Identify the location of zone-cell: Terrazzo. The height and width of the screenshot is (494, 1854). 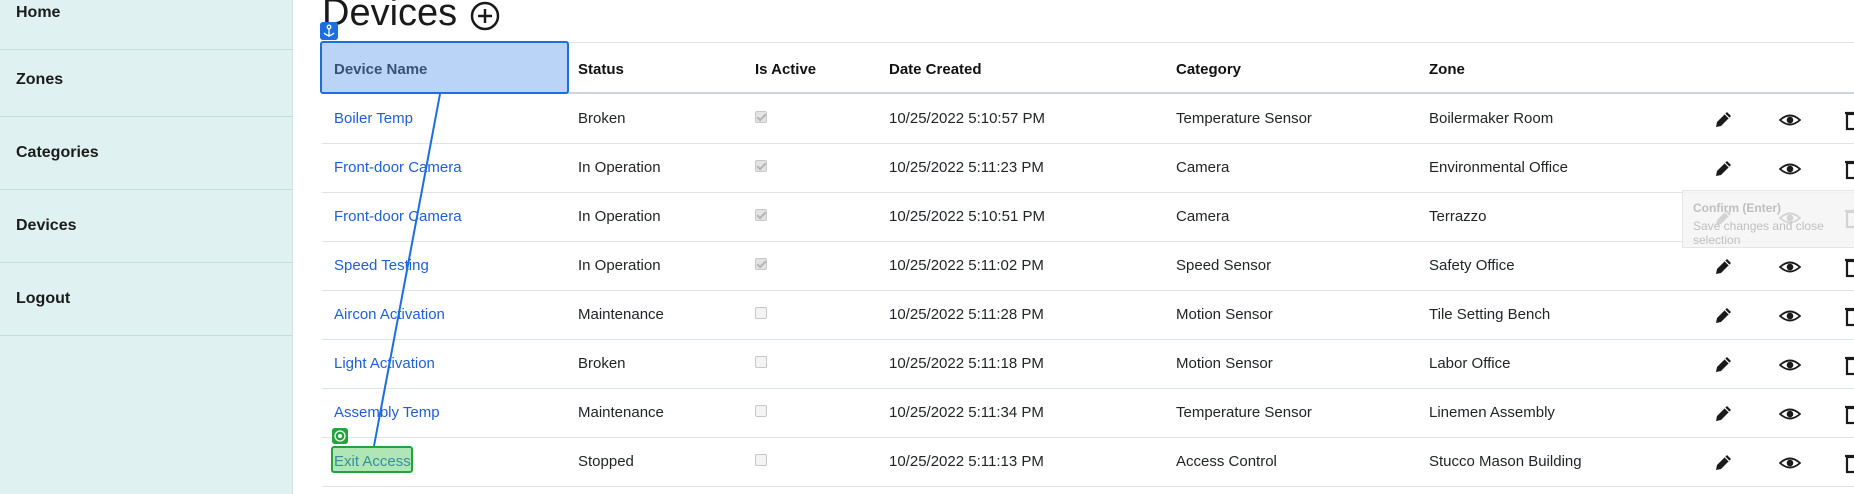
(1458, 216).